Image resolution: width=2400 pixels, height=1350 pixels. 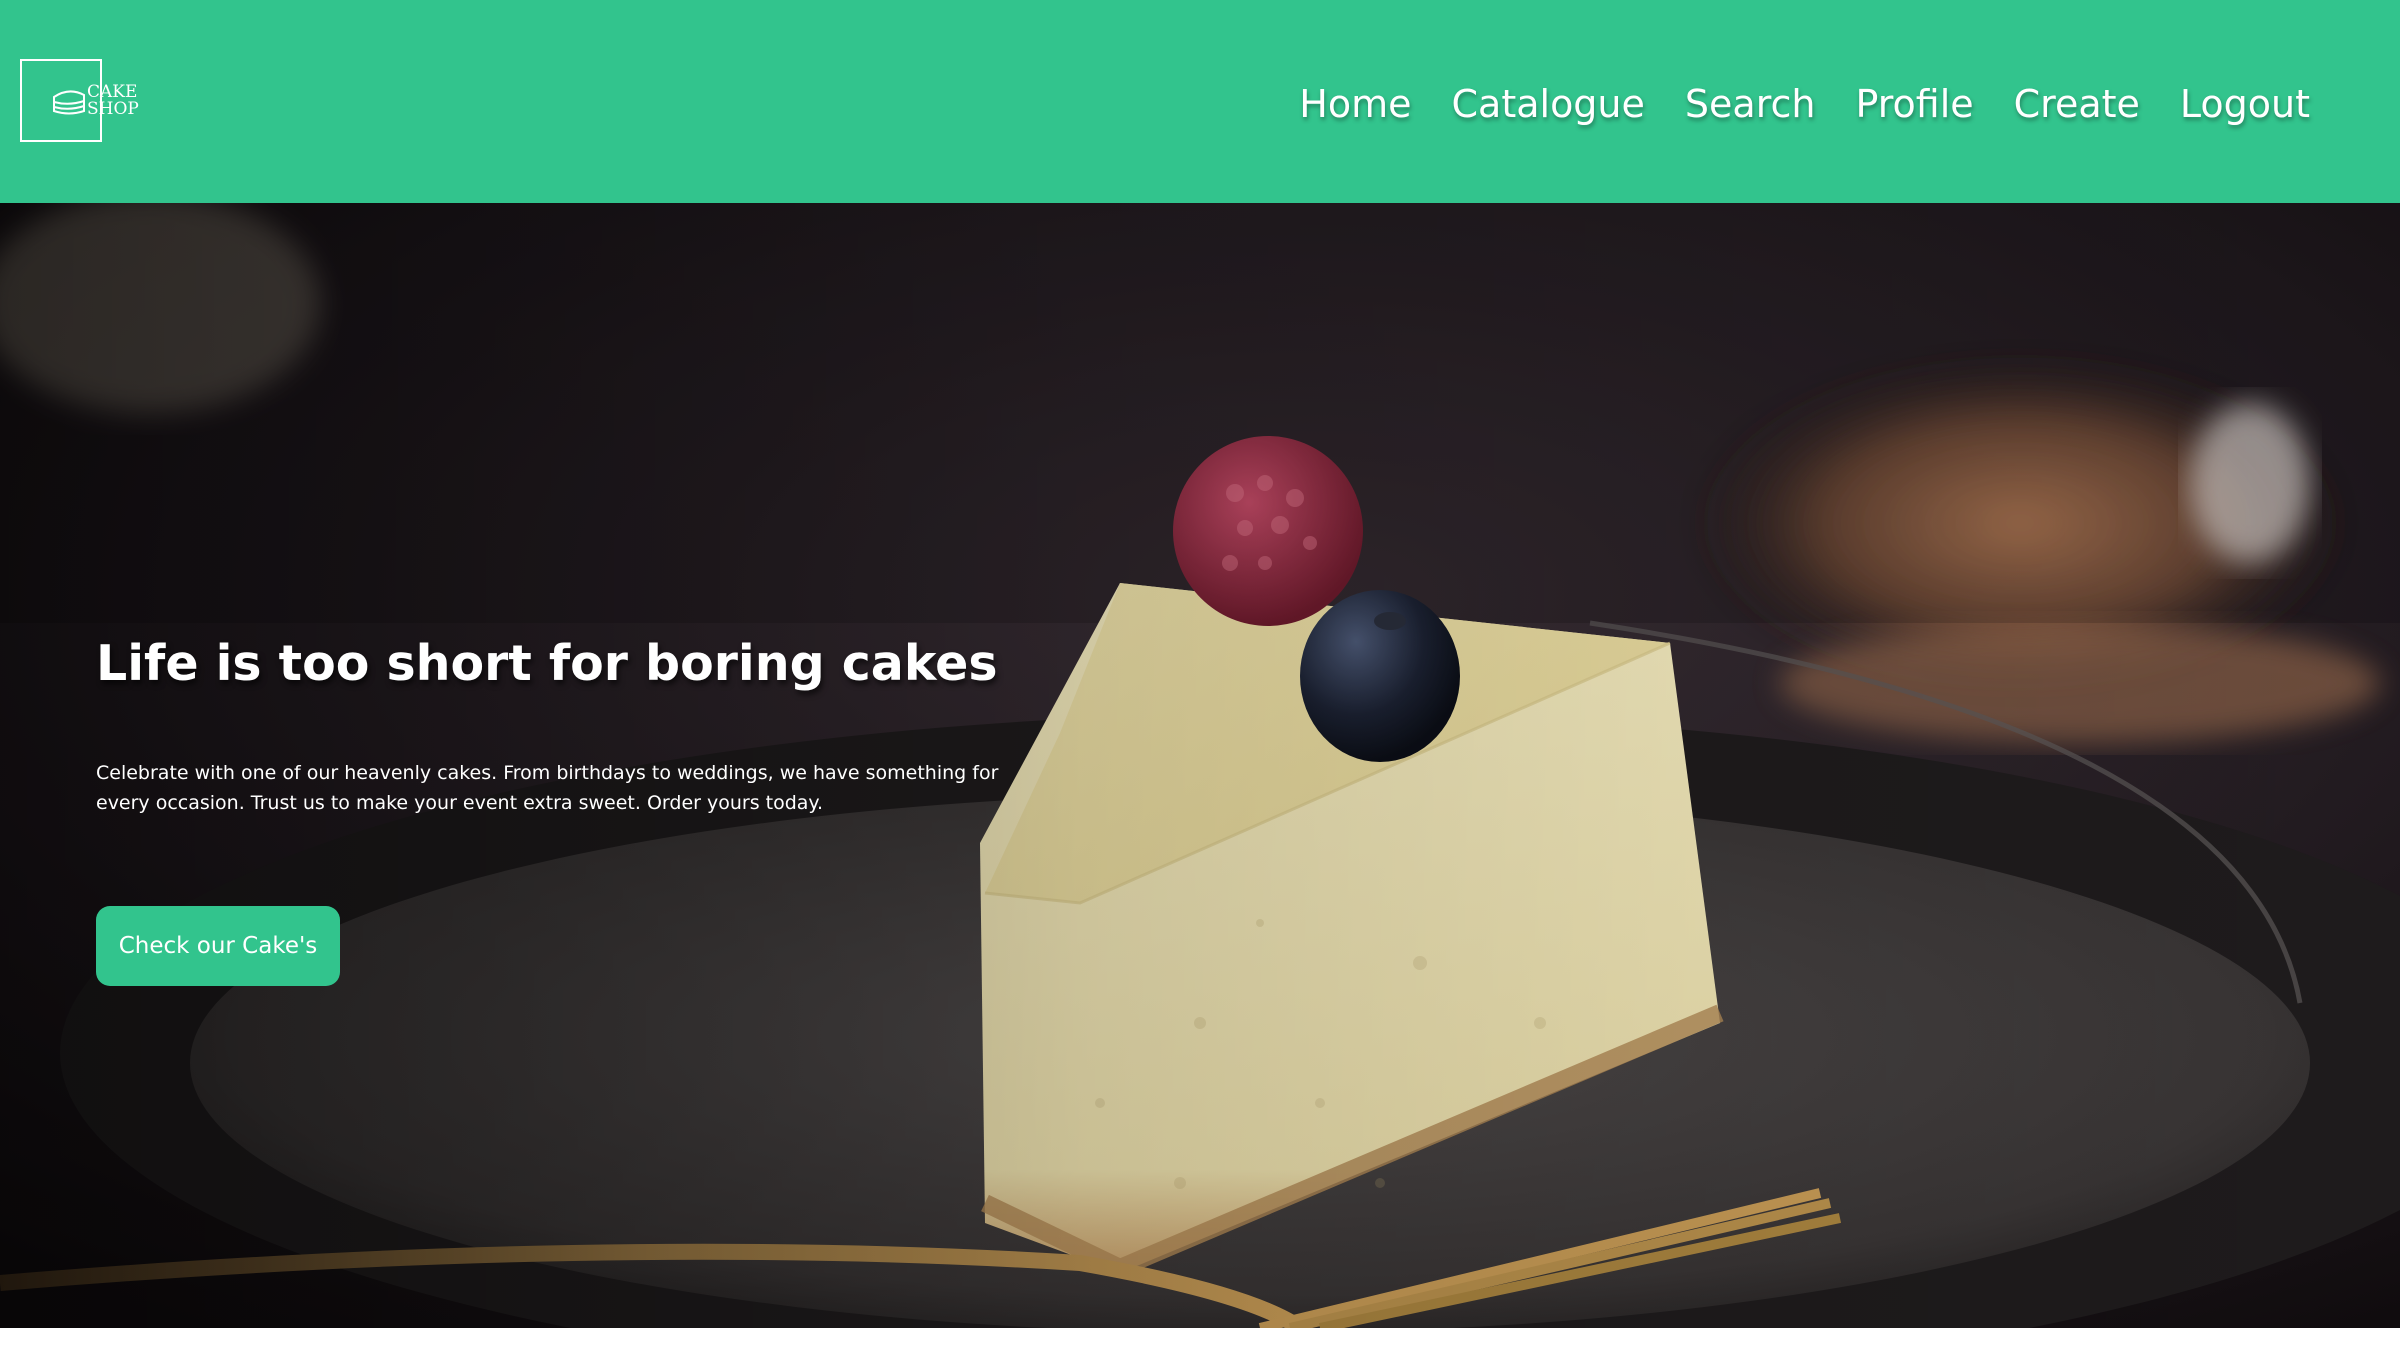 I want to click on logo-text: CAKE SHOP, so click(x=113, y=101).